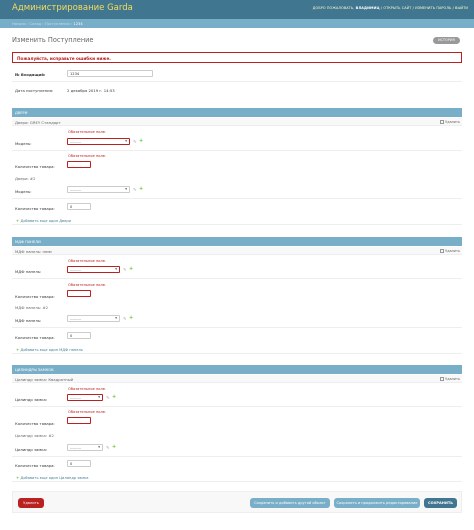 This screenshot has height=530, width=474. Describe the element at coordinates (377, 503) in the screenshot. I see `save-and-continue-button: Сохранить и продолжить редактирование` at that location.